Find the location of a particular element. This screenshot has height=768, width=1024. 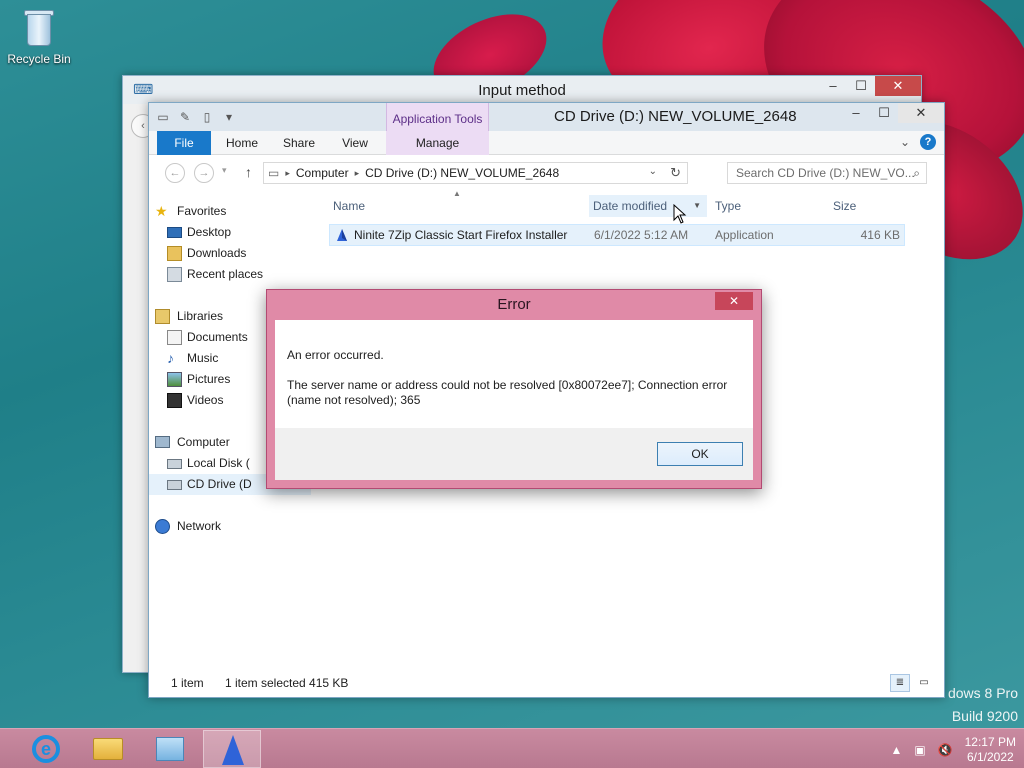

large-icons-view-icon: ▭ is located at coordinates (924, 683).